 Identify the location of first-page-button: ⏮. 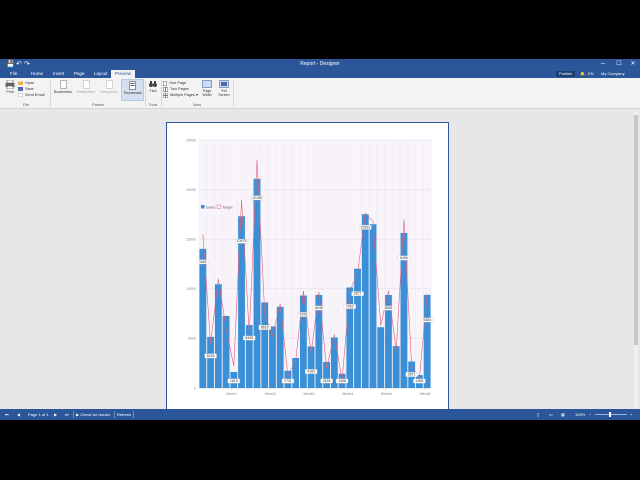
(7, 414).